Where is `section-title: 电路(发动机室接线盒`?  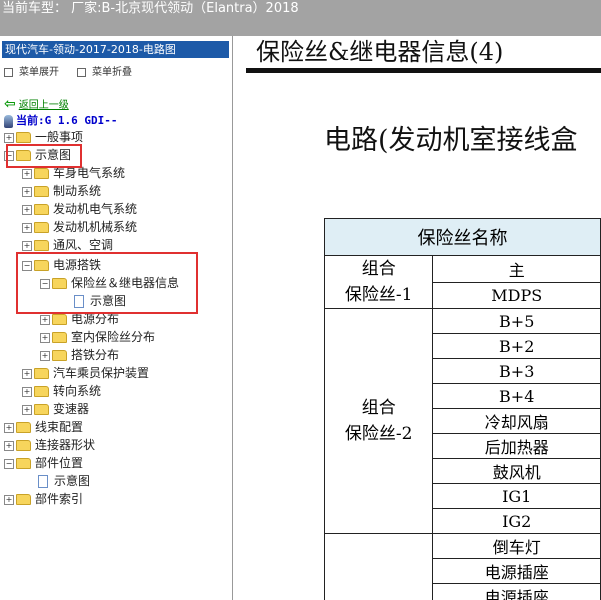 section-title: 电路(发动机室接线盒 is located at coordinates (451, 140).